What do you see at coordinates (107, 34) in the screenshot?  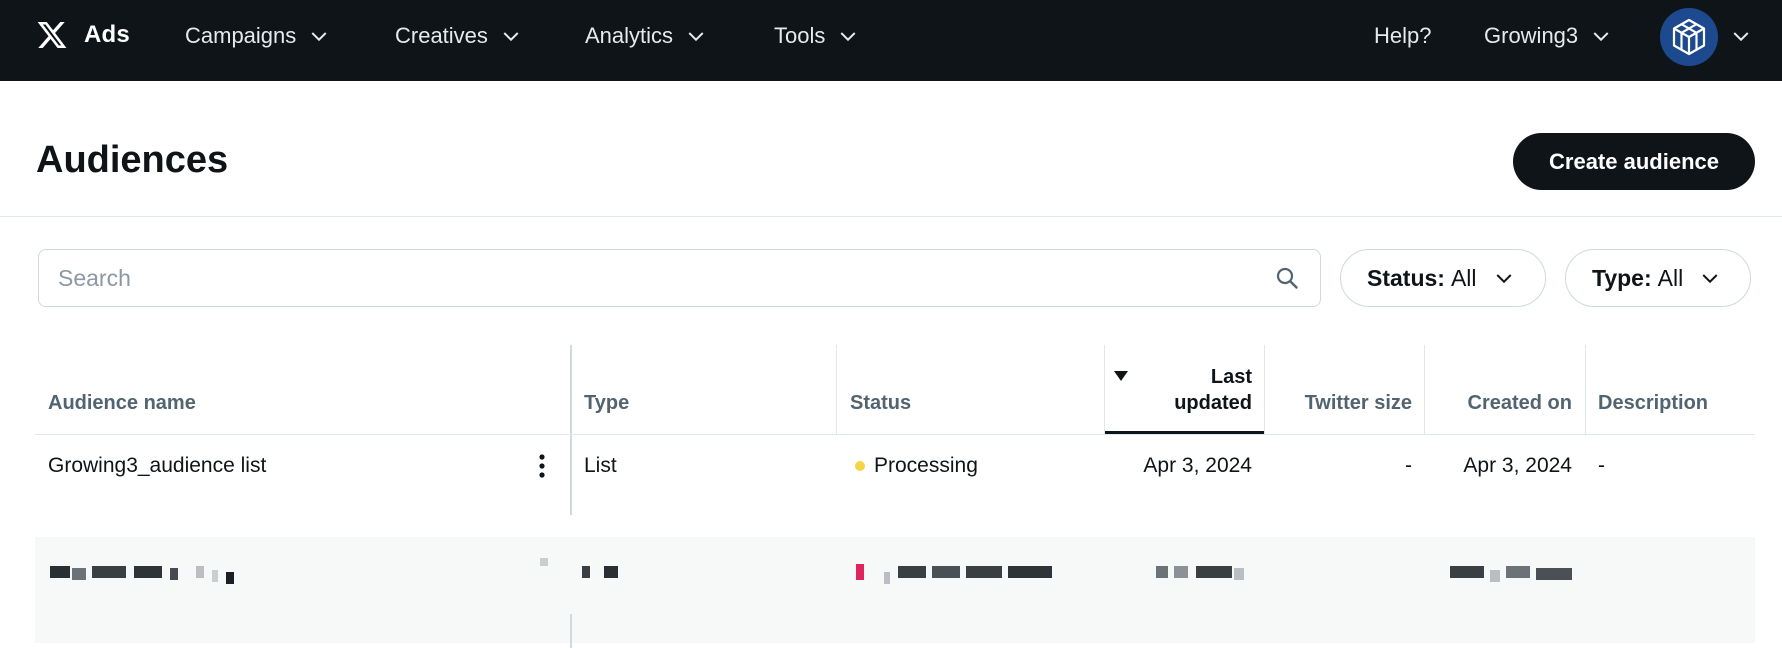 I see `brand-name: Ads` at bounding box center [107, 34].